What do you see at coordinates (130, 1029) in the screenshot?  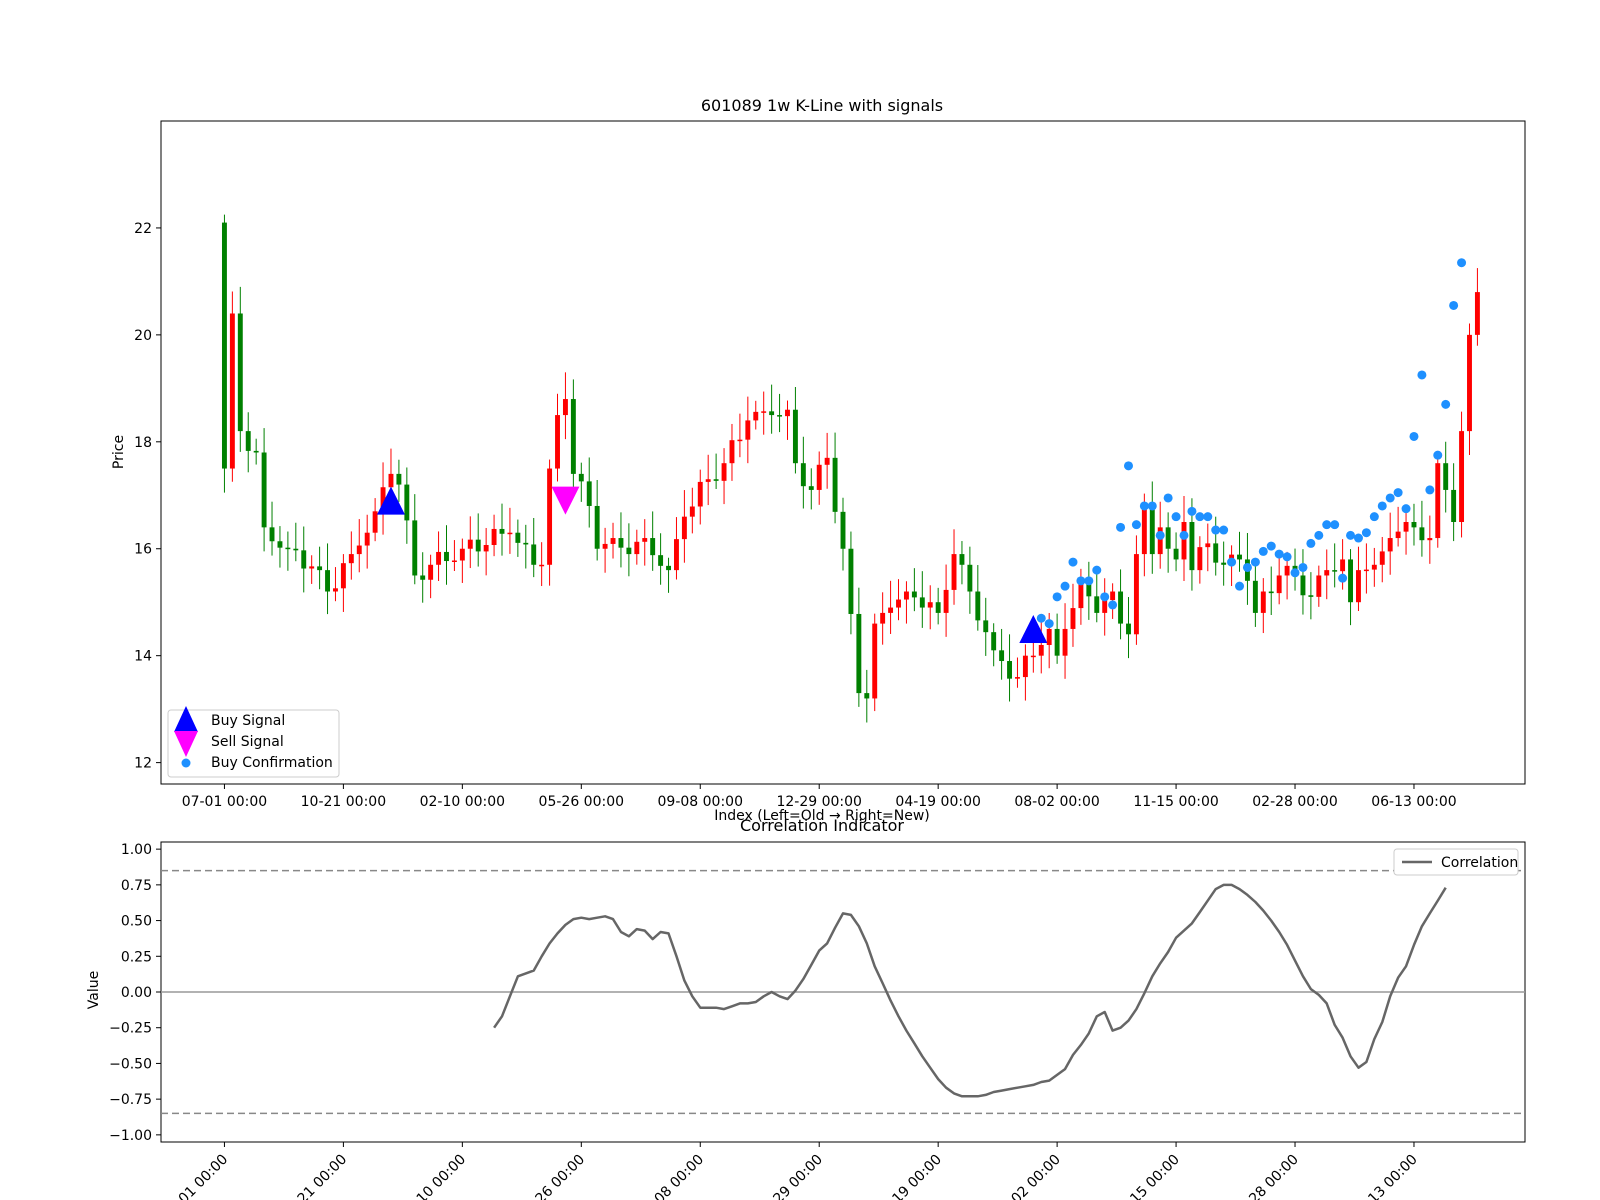 I see `correlation-y-tick-label: −0.25` at bounding box center [130, 1029].